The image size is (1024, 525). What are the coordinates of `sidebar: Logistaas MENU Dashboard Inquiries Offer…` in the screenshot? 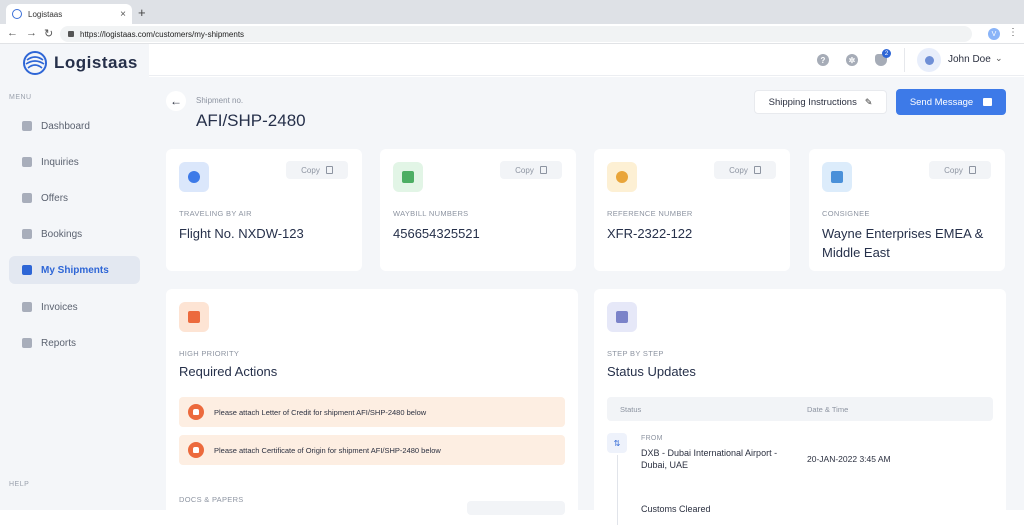 It's located at (74, 277).